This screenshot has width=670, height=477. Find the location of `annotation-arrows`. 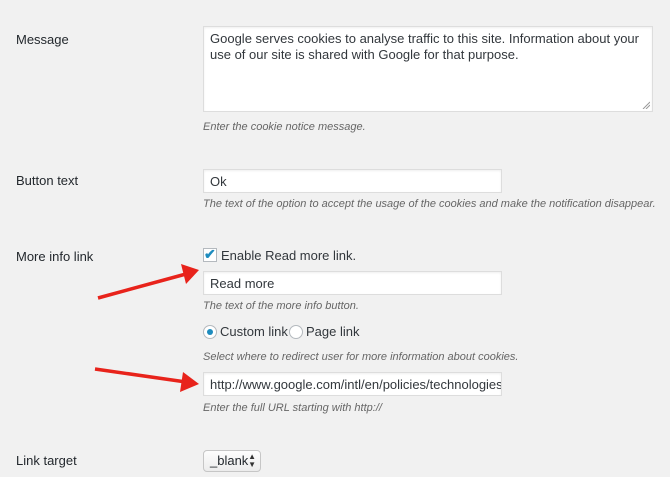

annotation-arrows is located at coordinates (146, 328).